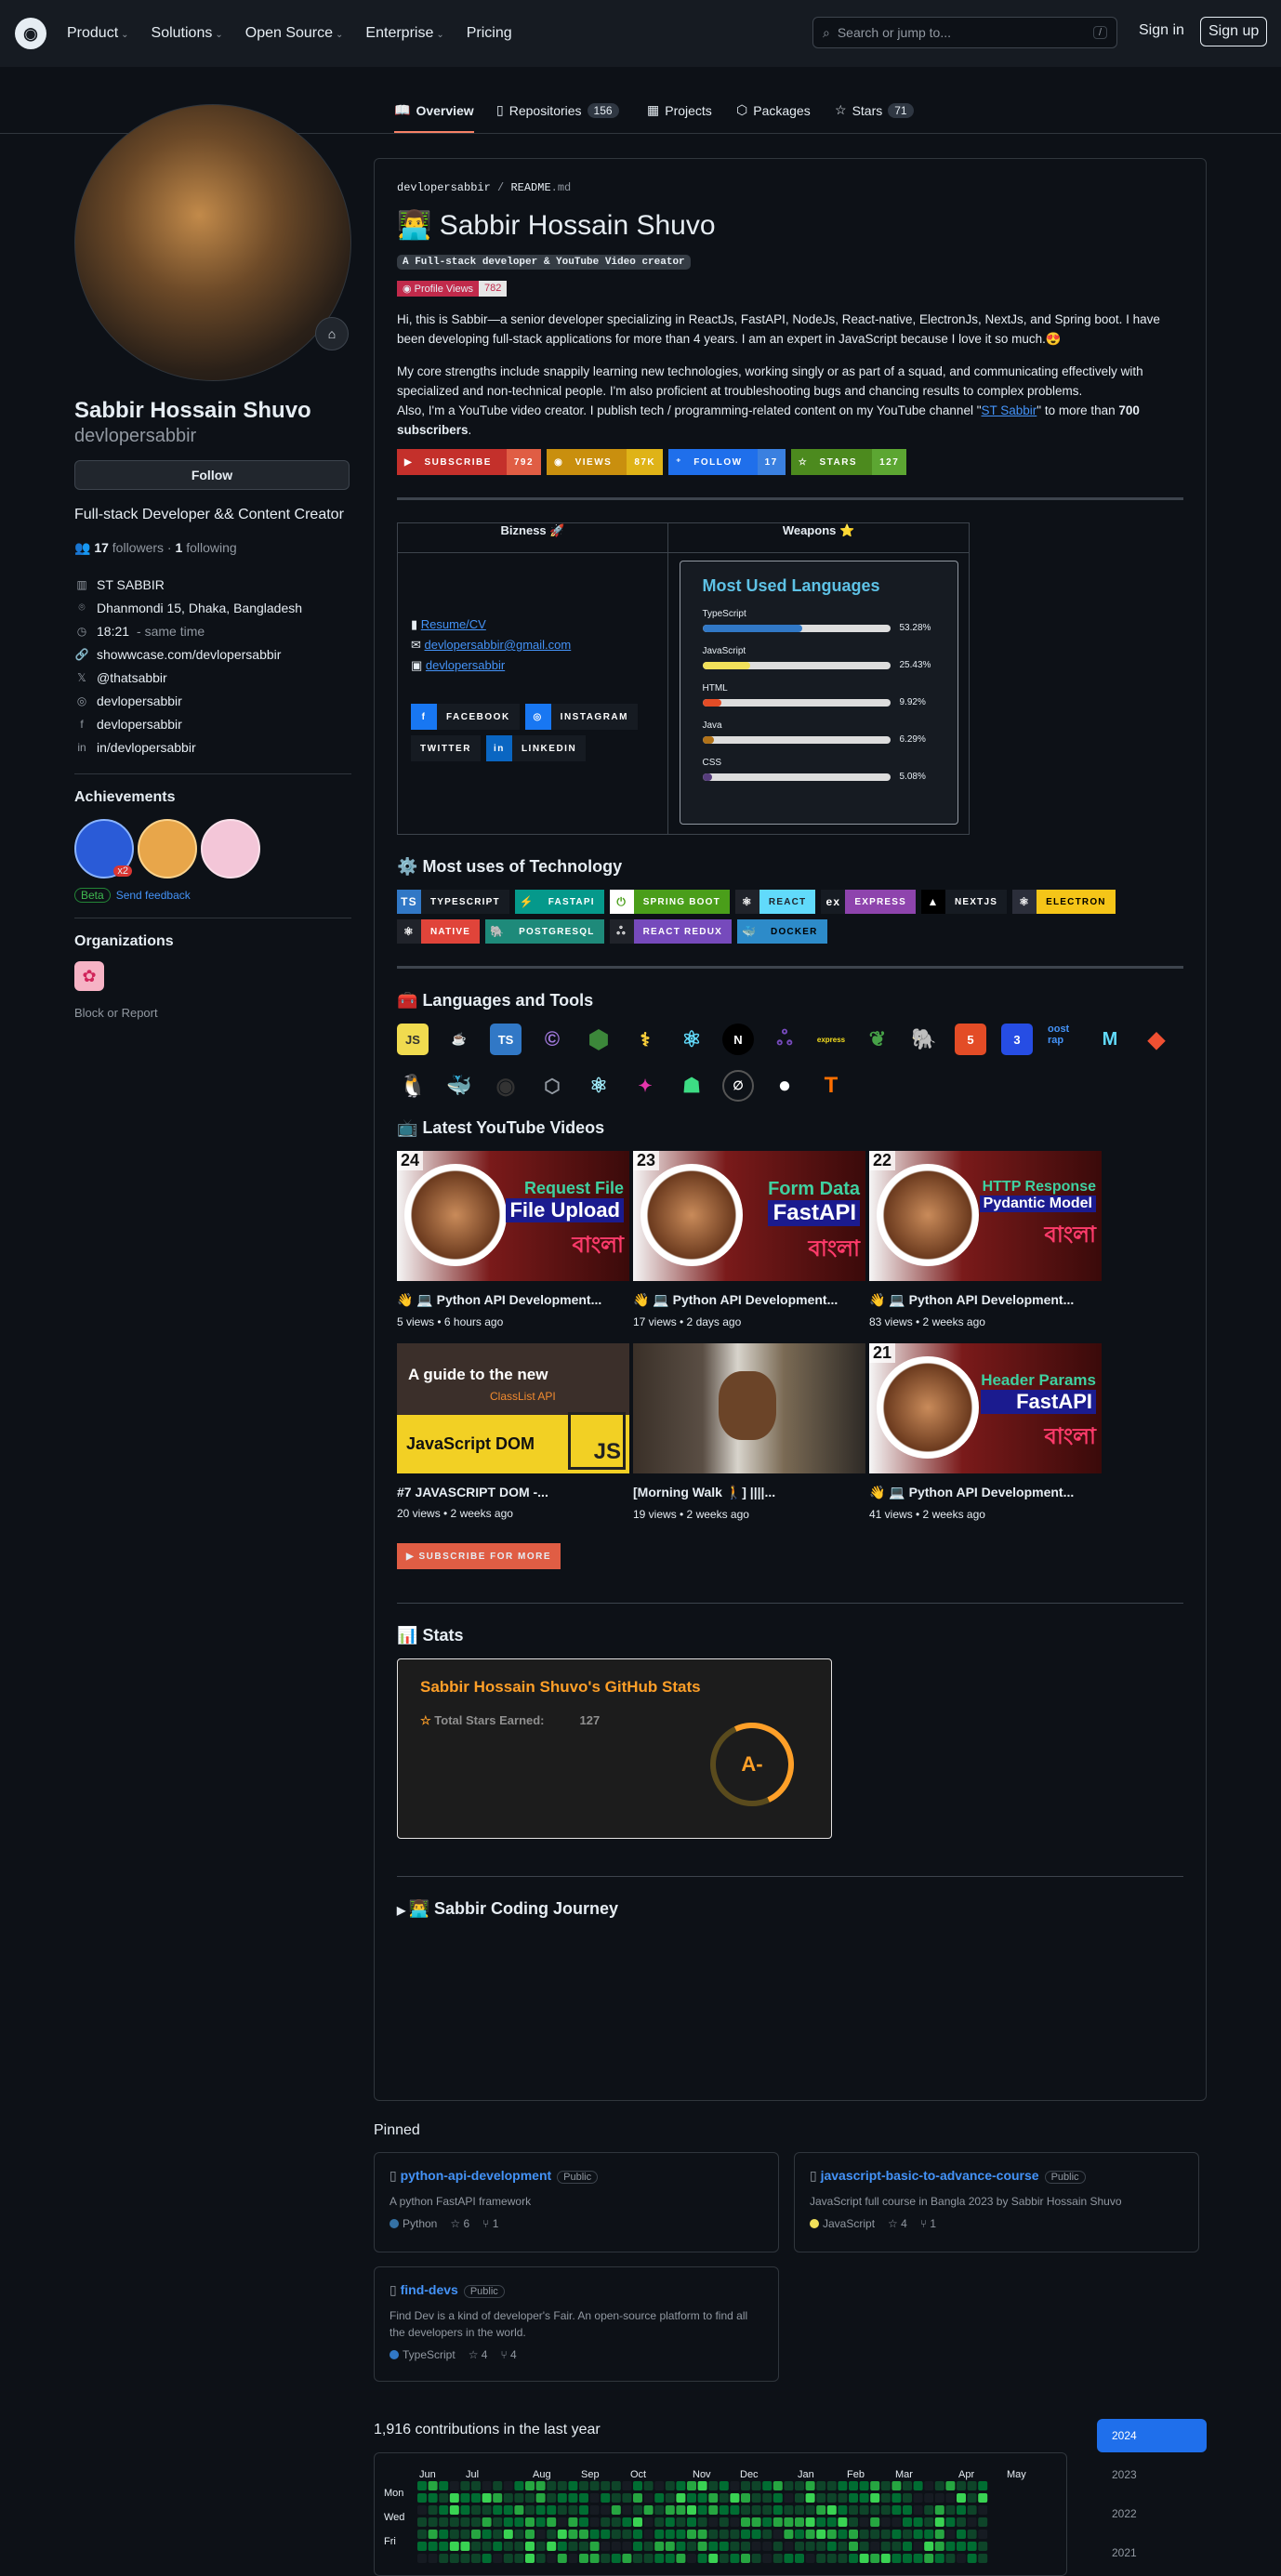 This screenshot has height=2576, width=1281. Describe the element at coordinates (146, 747) in the screenshot. I see `linkedin-link: in/devlopersabbir` at that location.